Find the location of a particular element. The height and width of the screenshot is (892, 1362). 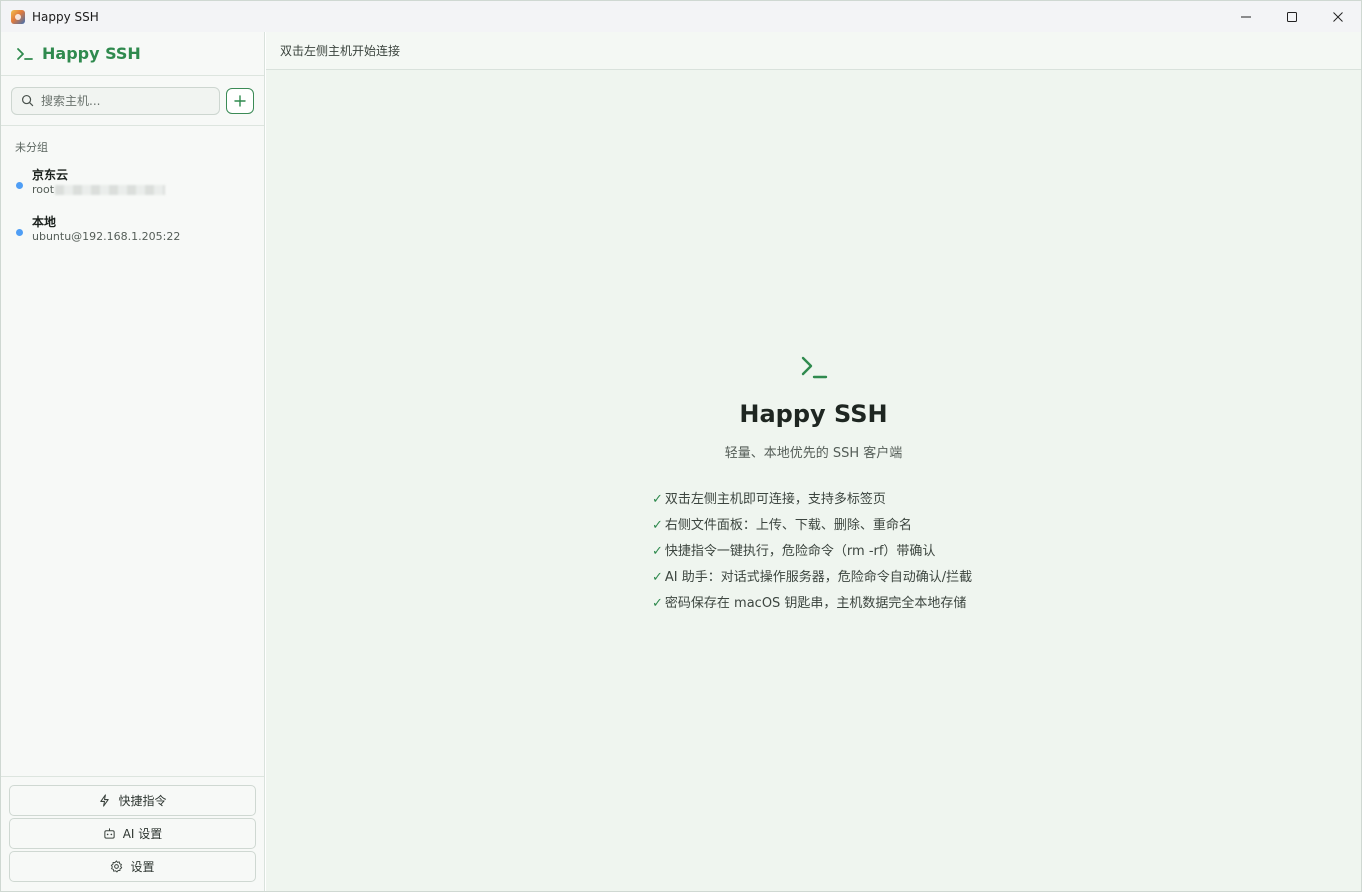

host-name: 京东云 is located at coordinates (50, 175).